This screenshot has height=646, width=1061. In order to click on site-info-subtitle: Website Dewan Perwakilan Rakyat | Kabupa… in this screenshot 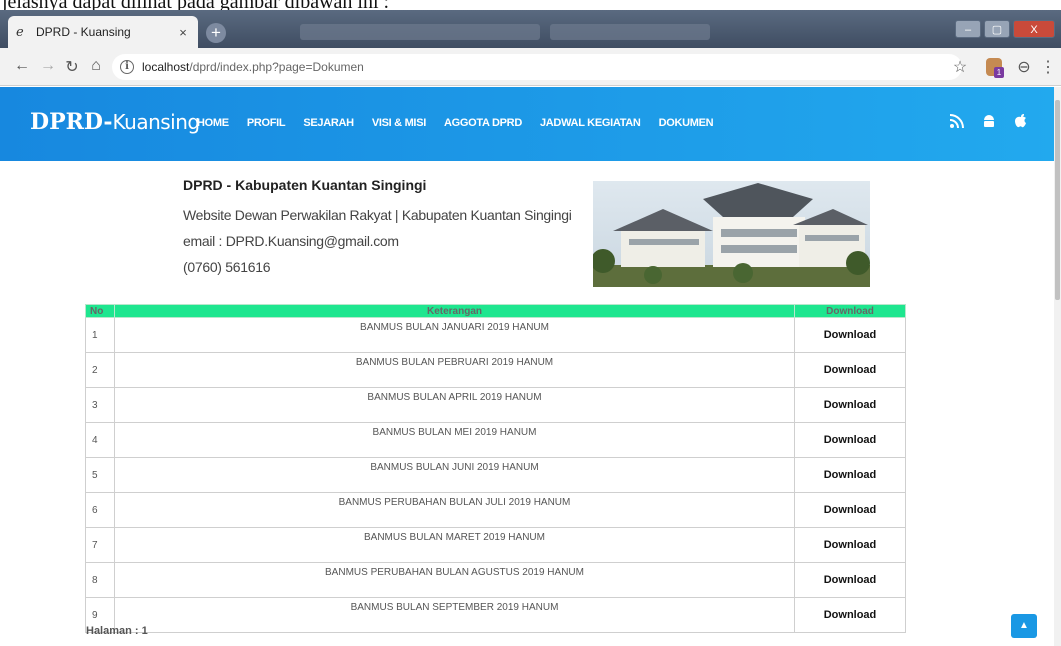, I will do `click(377, 215)`.